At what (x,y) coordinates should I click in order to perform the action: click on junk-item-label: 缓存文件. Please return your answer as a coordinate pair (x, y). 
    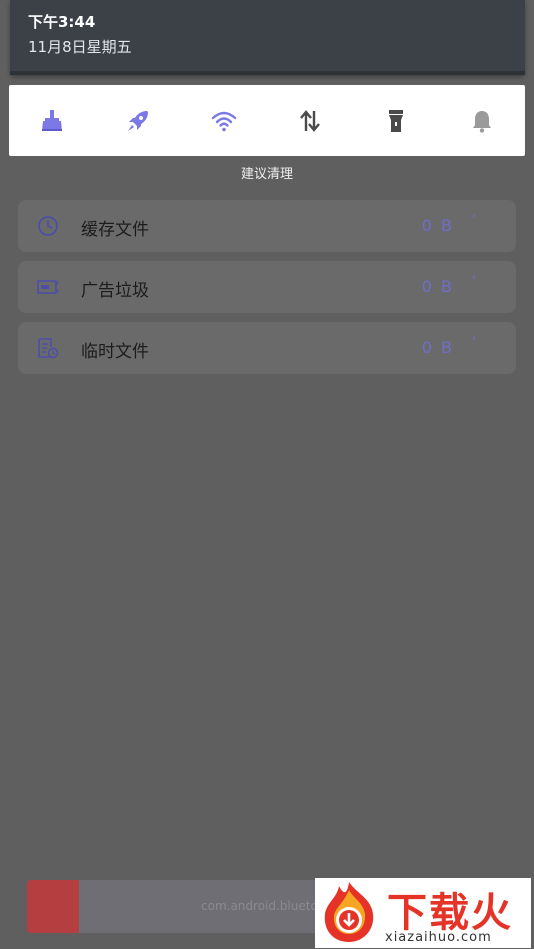
    Looking at the image, I should click on (115, 230).